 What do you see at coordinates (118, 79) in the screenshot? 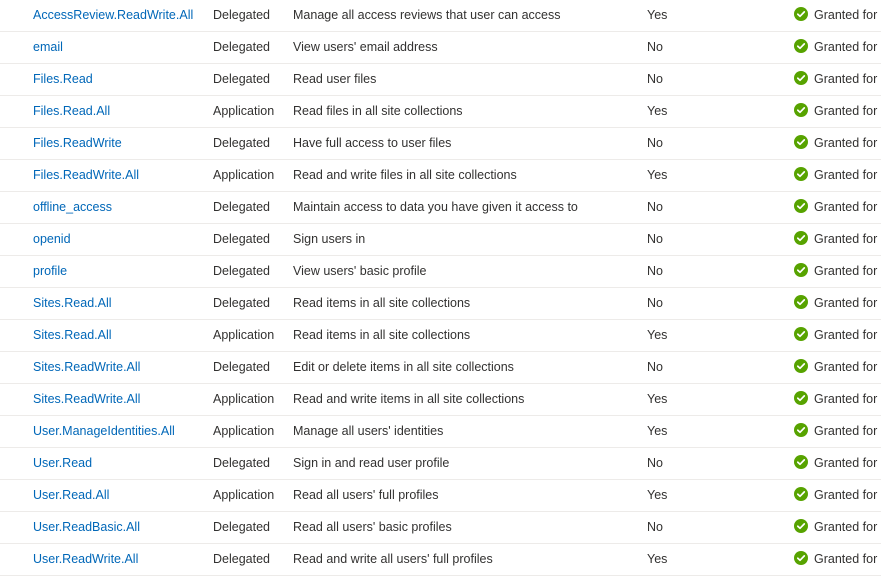
I see `permission-name-cell: Files.Read` at bounding box center [118, 79].